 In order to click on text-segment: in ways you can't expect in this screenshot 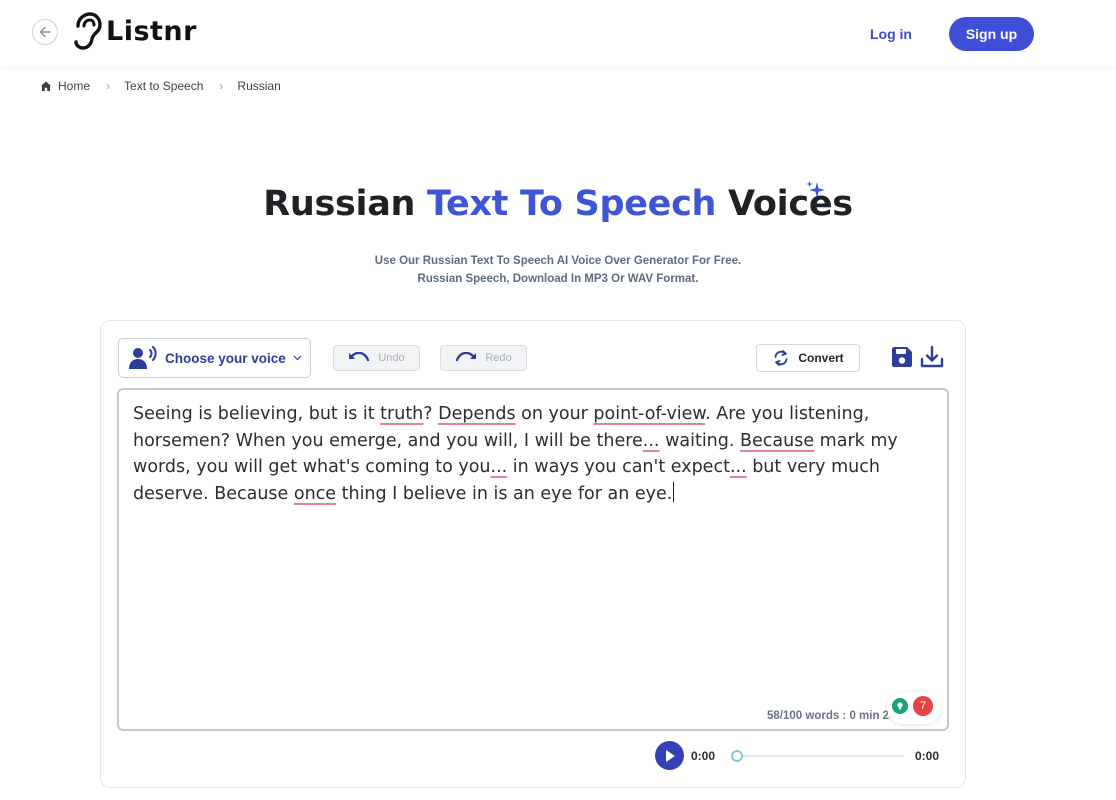, I will do `click(618, 467)`.